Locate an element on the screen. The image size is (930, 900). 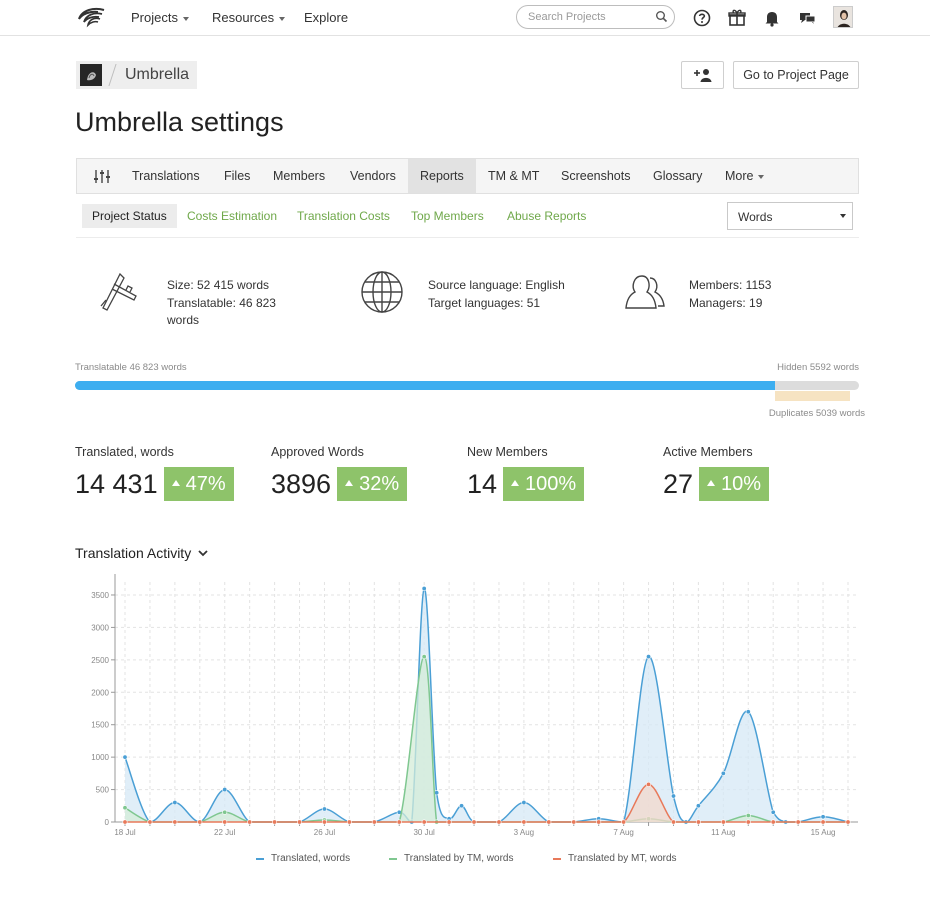
globe-icon is located at coordinates (382, 292).